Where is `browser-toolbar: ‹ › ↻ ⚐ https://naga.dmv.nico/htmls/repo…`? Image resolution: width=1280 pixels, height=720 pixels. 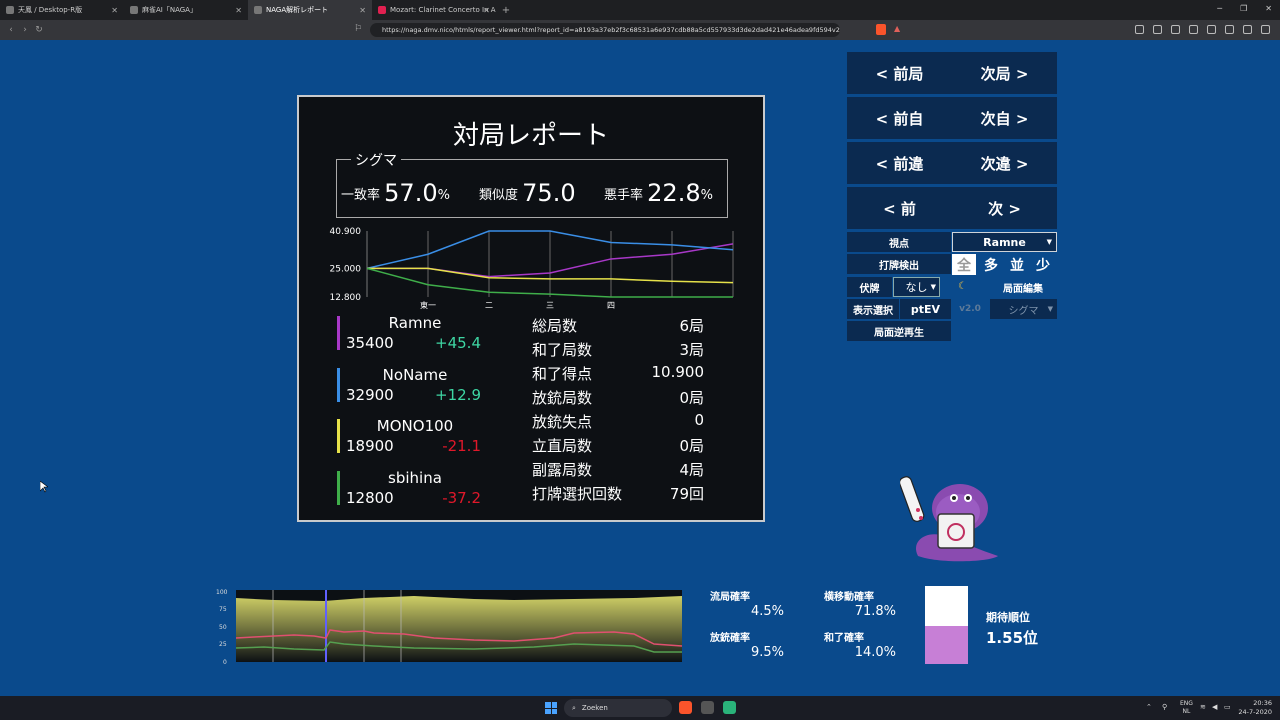 browser-toolbar: ‹ › ↻ ⚐ https://naga.dmv.nico/htmls/repo… is located at coordinates (640, 30).